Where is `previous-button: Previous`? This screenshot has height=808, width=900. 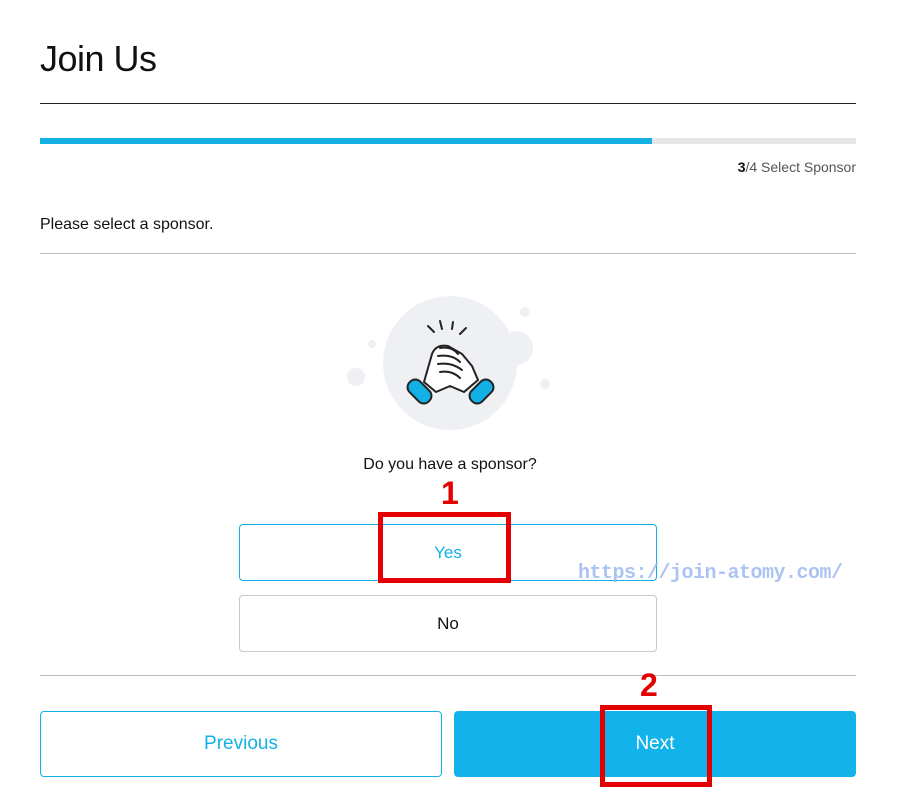 previous-button: Previous is located at coordinates (241, 744).